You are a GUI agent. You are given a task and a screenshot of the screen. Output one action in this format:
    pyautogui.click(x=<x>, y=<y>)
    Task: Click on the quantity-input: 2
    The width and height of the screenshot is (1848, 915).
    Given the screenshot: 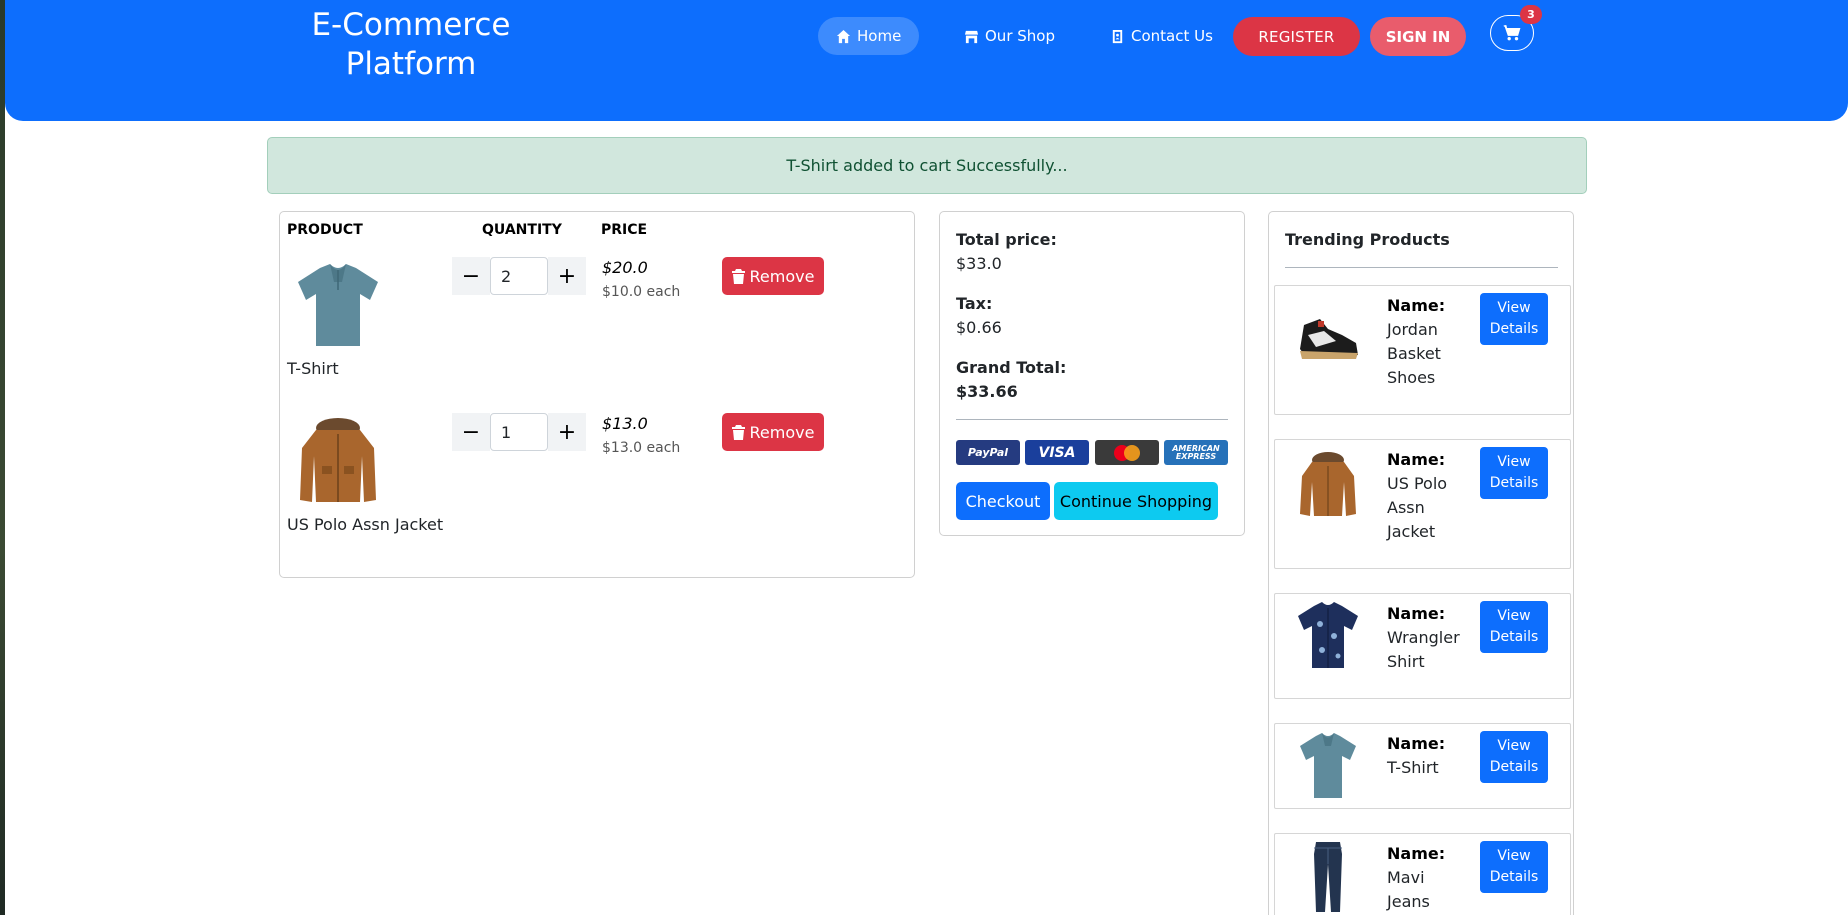 What is the action you would take?
    pyautogui.click(x=519, y=276)
    